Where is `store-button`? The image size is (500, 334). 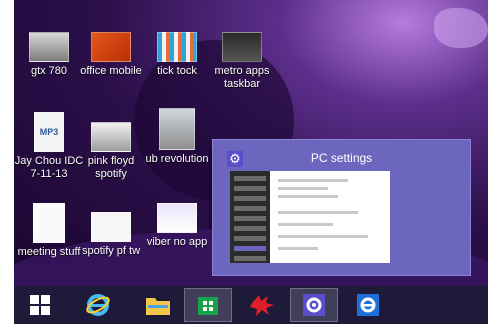
store-button is located at coordinates (208, 305).